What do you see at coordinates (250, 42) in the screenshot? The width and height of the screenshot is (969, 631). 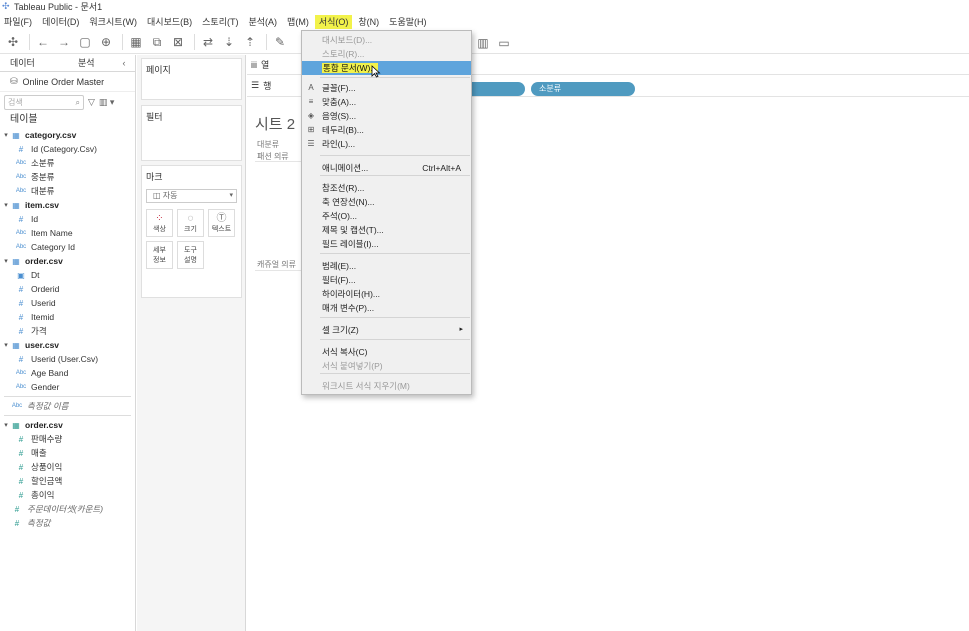 I see `sort-descending-icon: ⇡` at bounding box center [250, 42].